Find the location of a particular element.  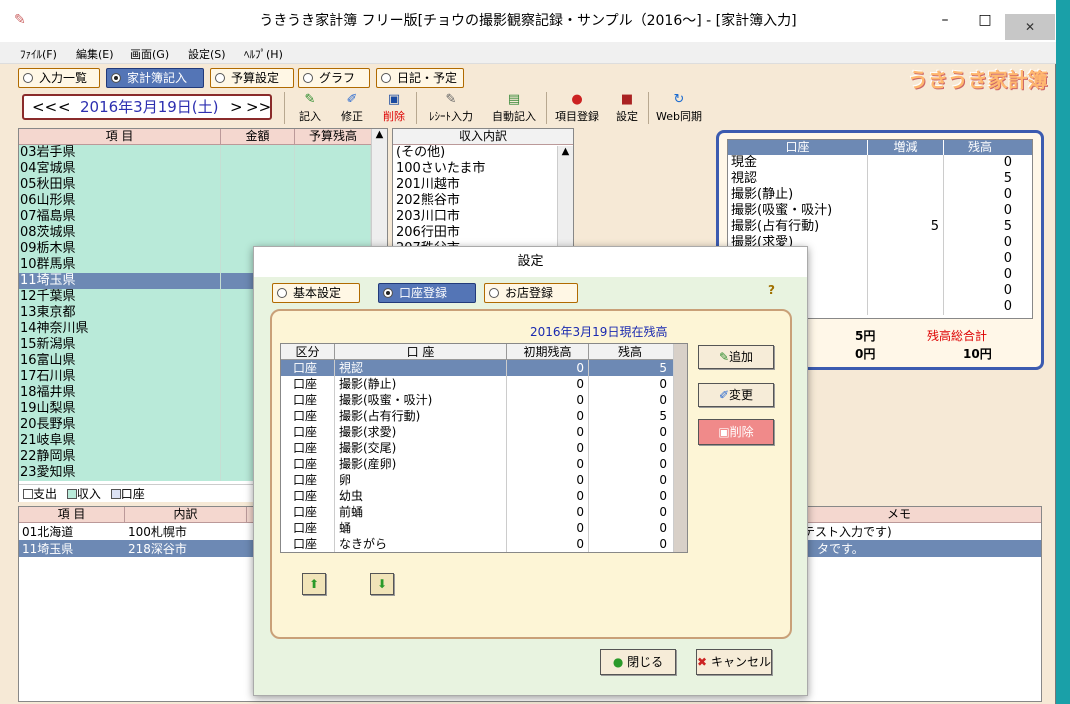

register-row: 口座 撮影(交尾) 0 0 is located at coordinates (484, 448).